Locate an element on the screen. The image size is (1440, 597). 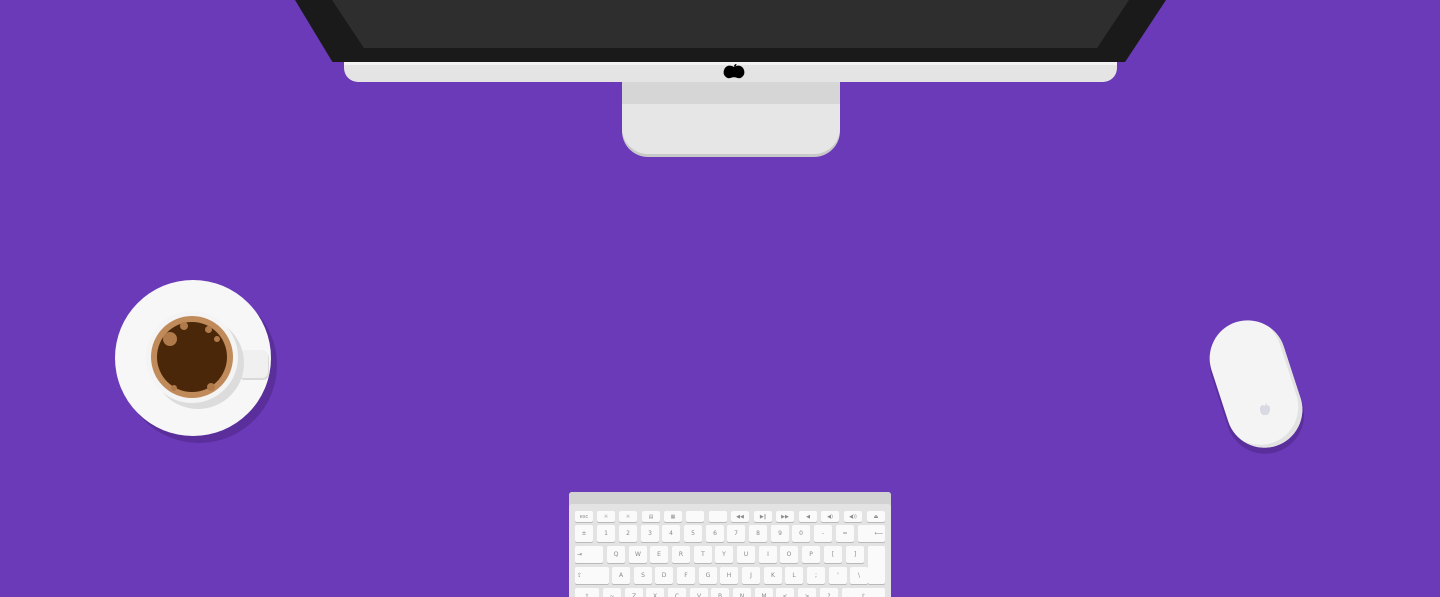
key-f1: ☼ is located at coordinates (606, 516).